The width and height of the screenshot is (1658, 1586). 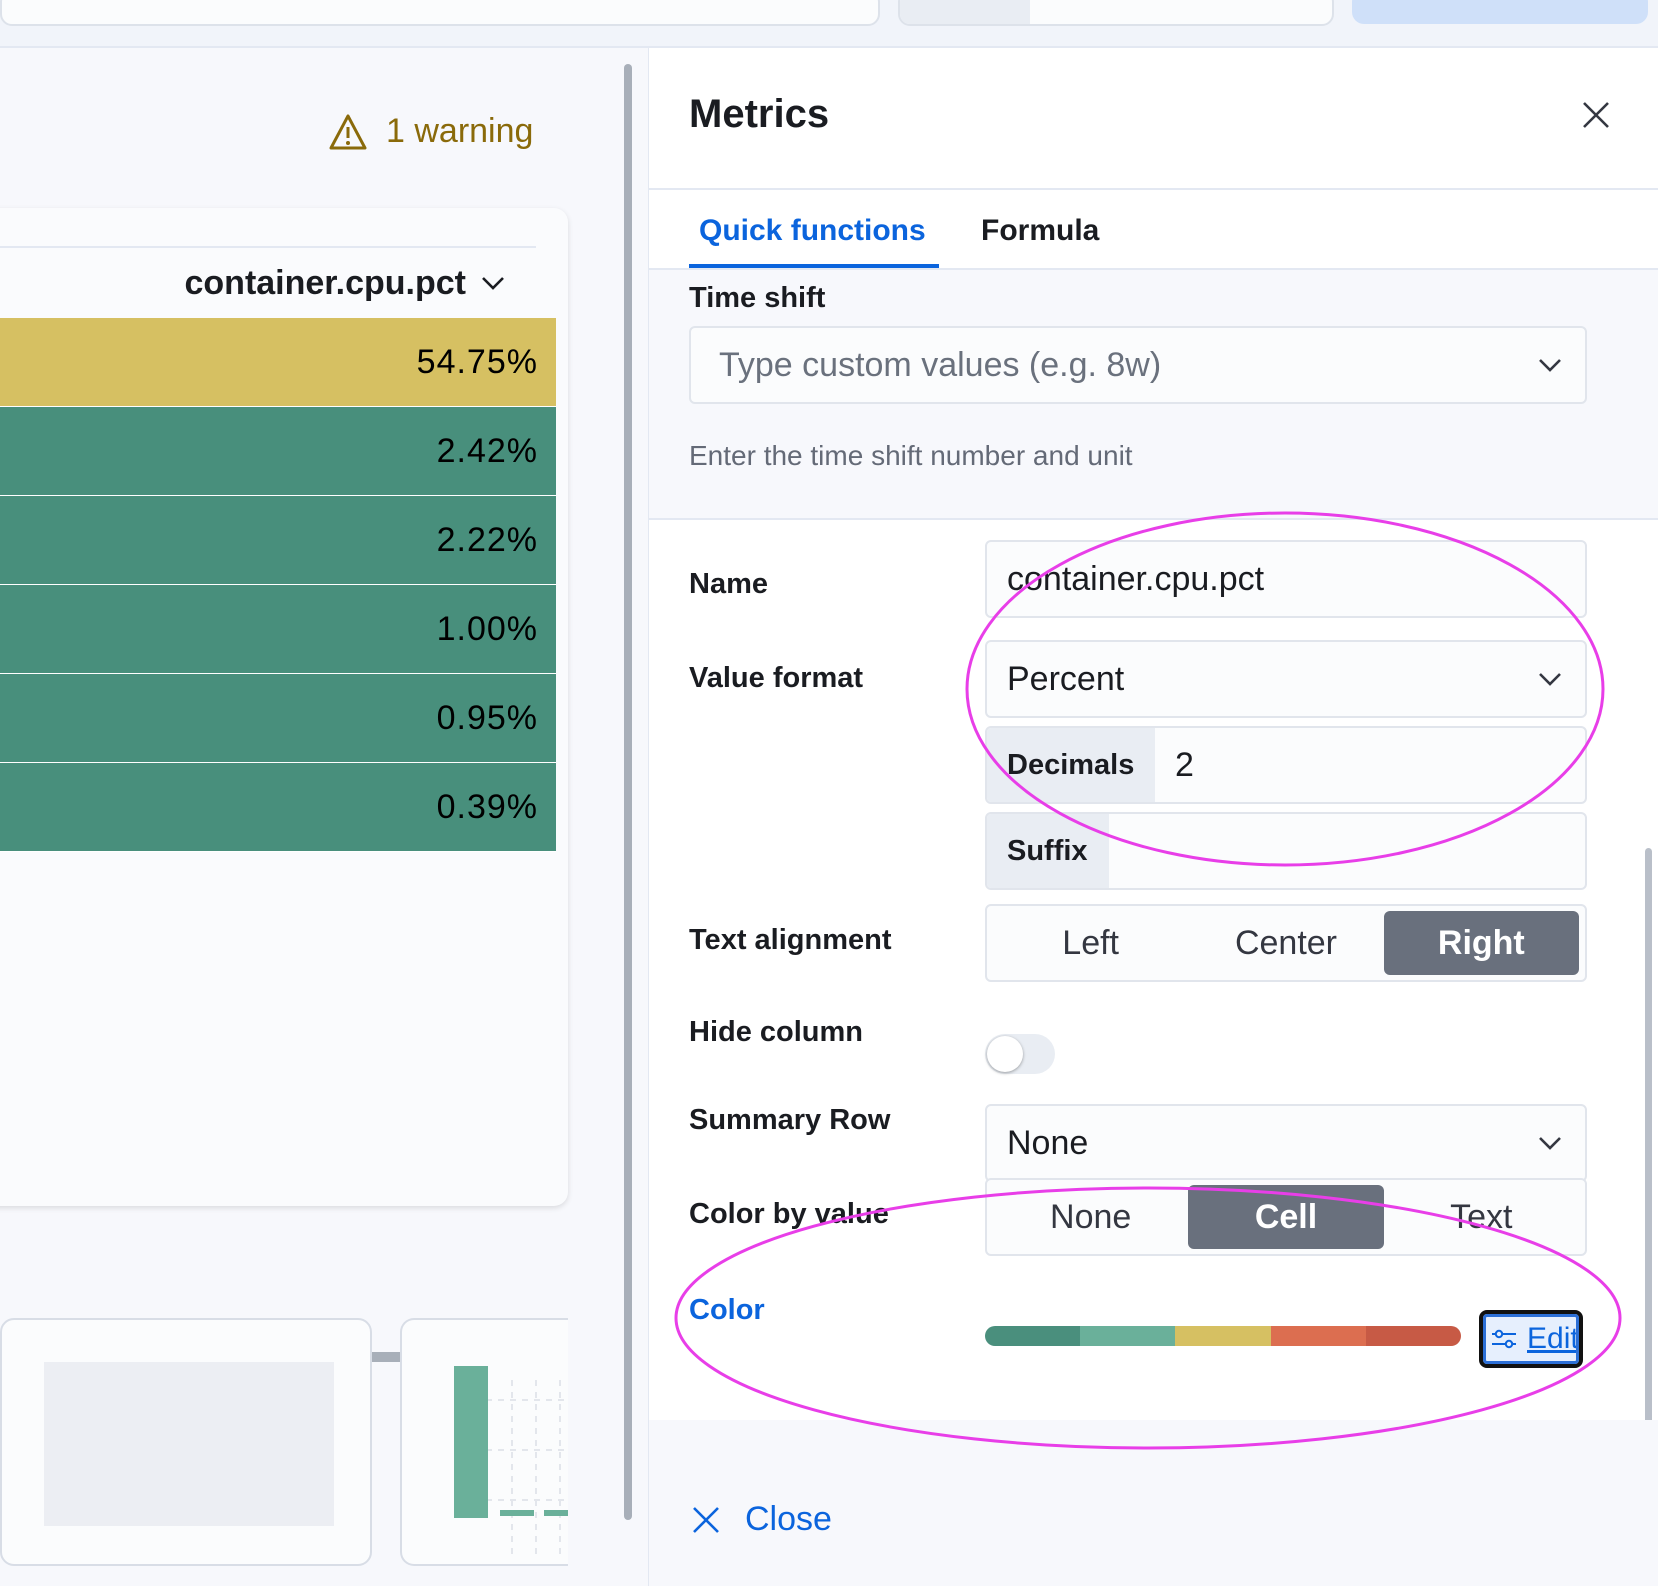 I want to click on suffix-field: Suffix, so click(x=1286, y=851).